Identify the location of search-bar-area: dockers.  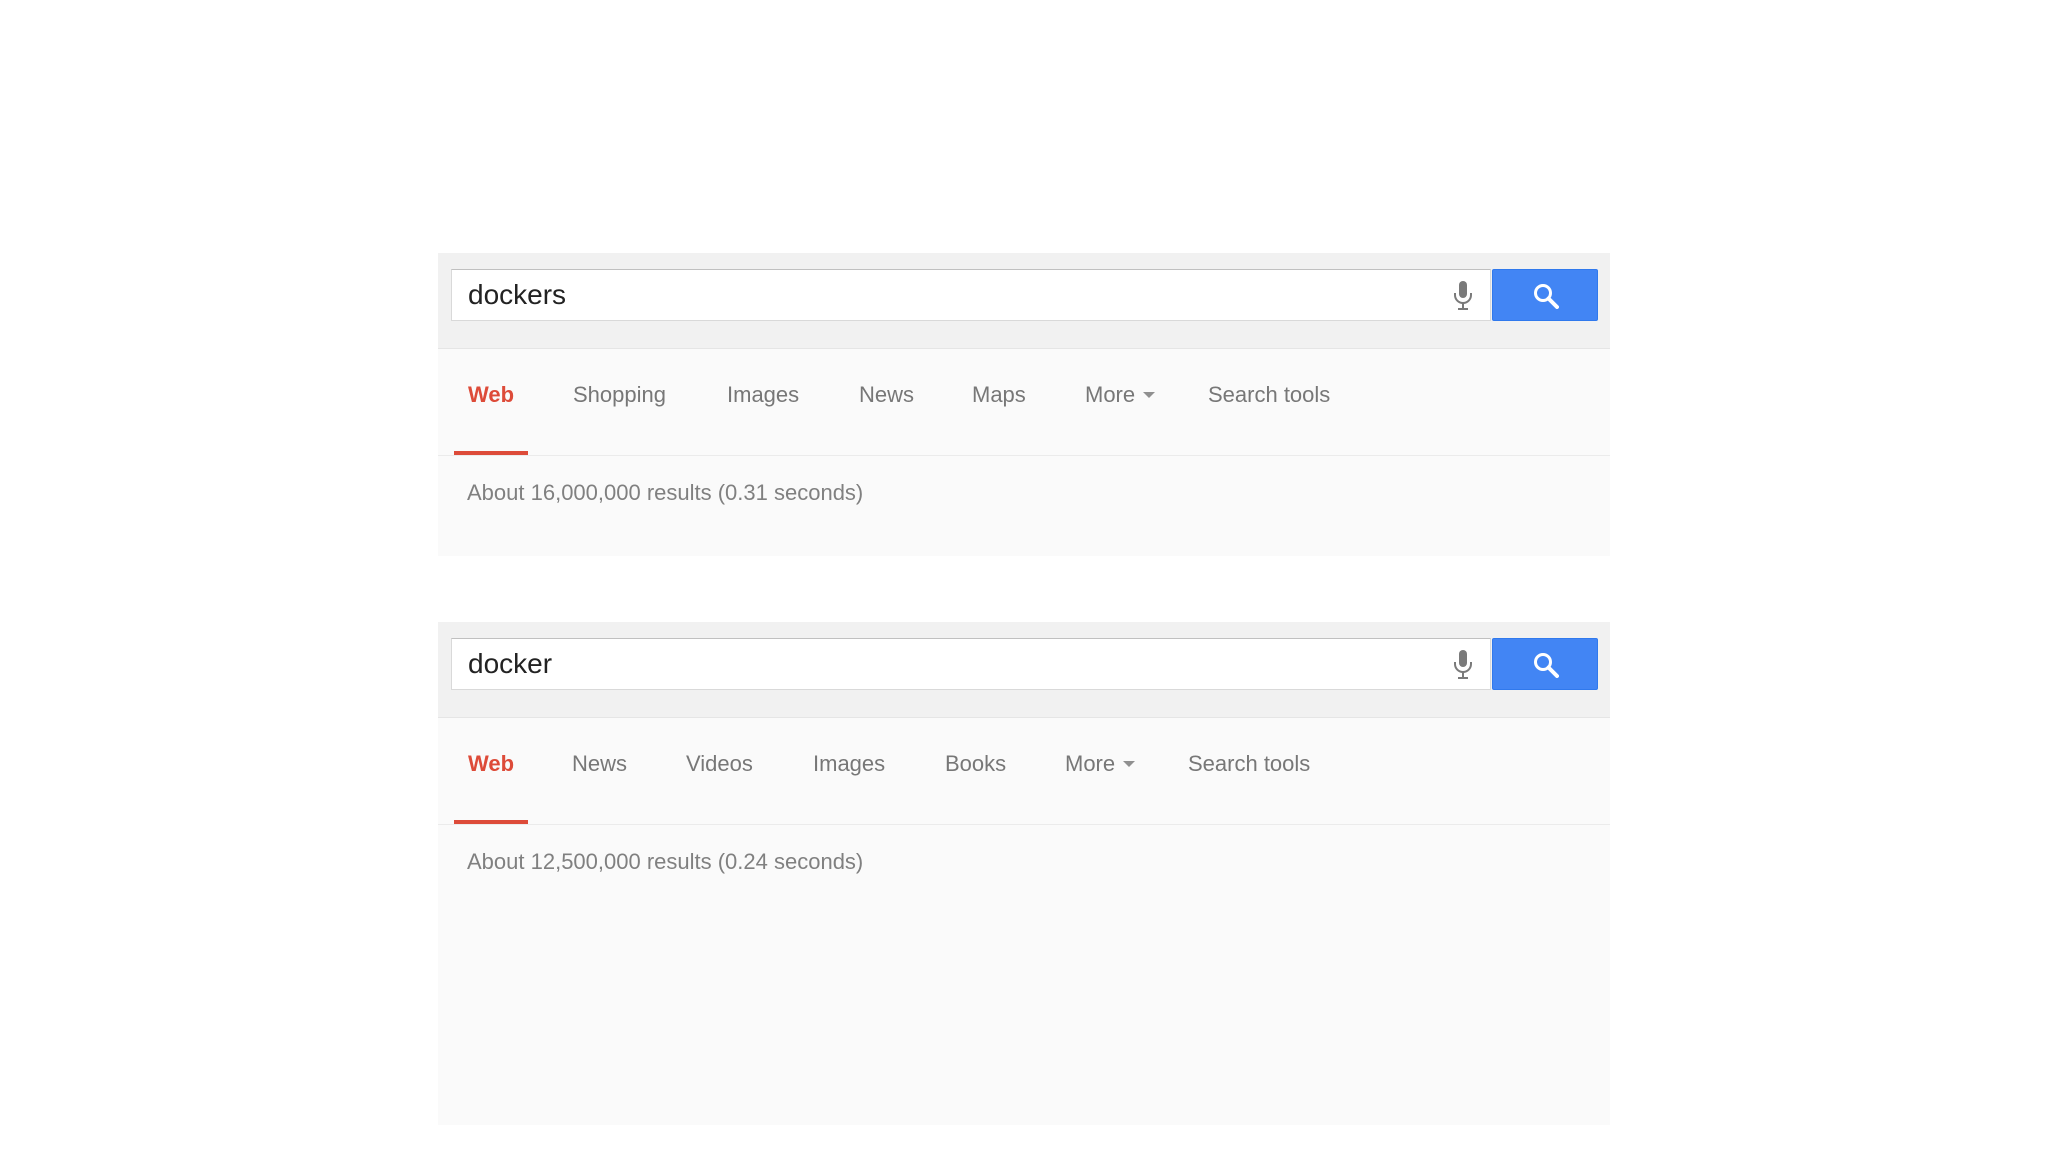
(1024, 301).